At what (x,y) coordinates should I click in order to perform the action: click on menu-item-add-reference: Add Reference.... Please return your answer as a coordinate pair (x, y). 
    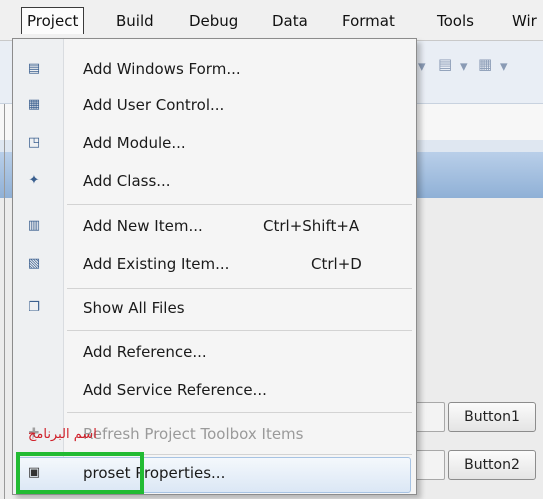
    Looking at the image, I should click on (214, 353).